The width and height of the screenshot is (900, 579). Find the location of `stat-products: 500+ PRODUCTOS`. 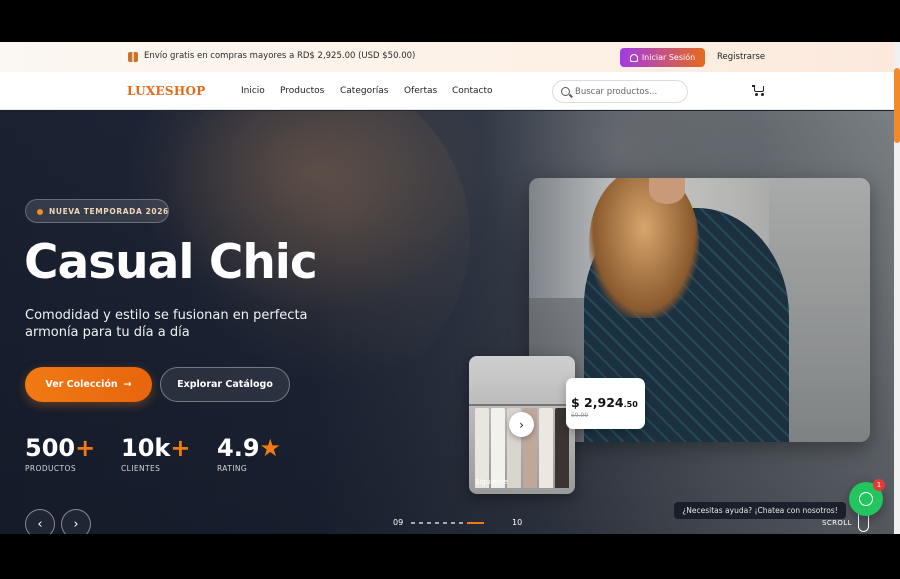

stat-products: 500+ PRODUCTOS is located at coordinates (60, 453).